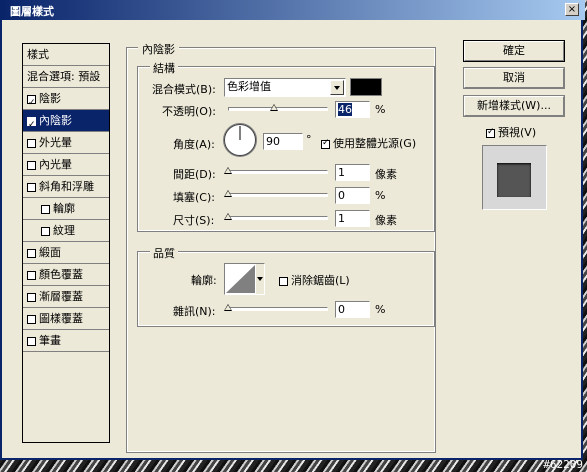 This screenshot has height=472, width=587. I want to click on style-list-item: 陰影, so click(66, 101).